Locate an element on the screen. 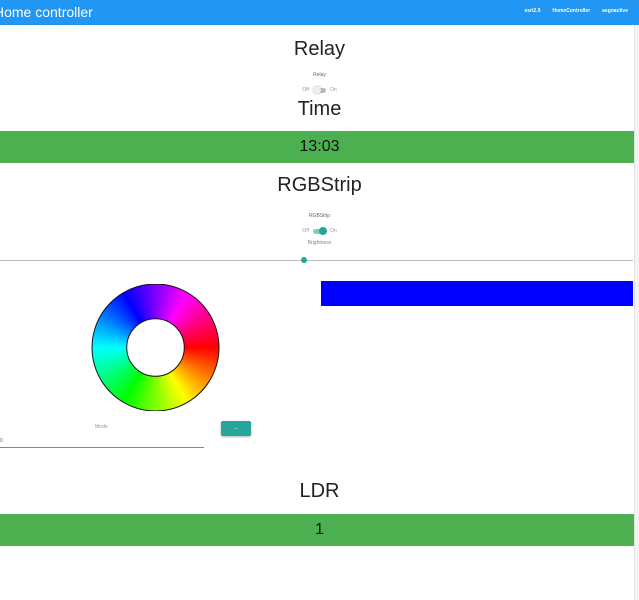  ldr-value: 1 is located at coordinates (319, 529).